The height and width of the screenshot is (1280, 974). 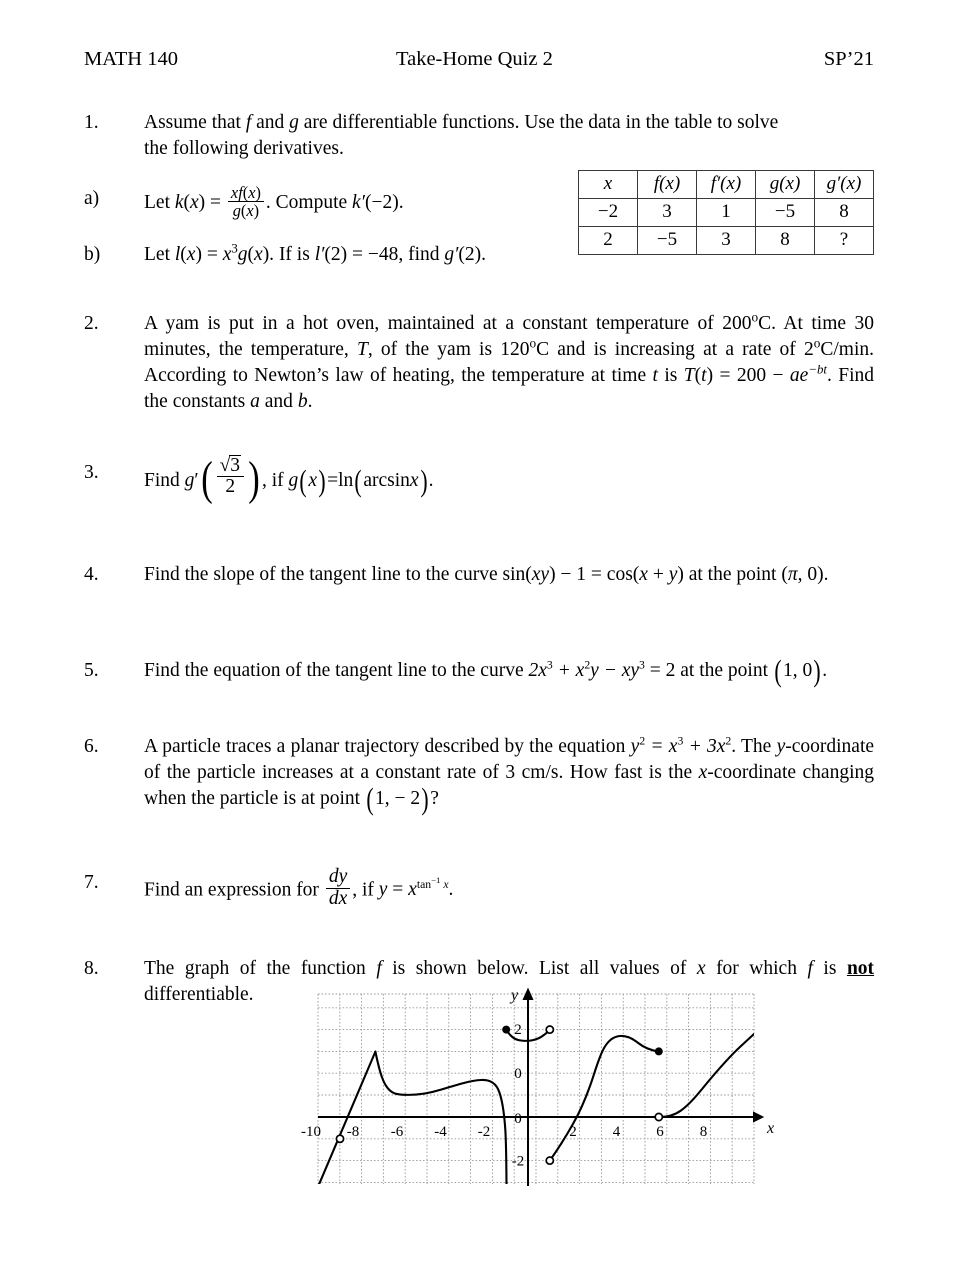 I want to click on graph-axis-labels: x y, so click(x=641, y=1062).